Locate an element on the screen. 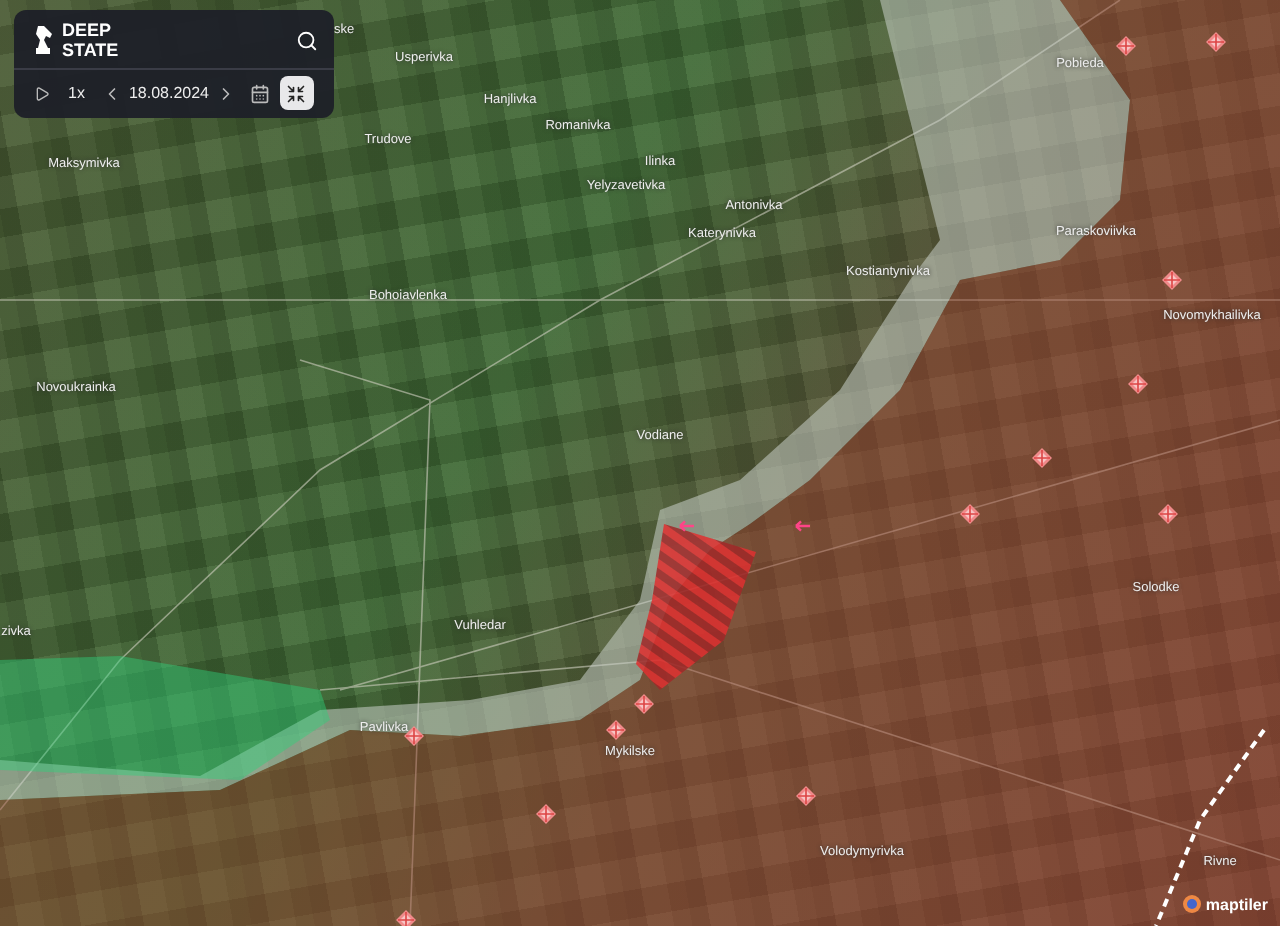 The image size is (1280, 926). play-button is located at coordinates (42, 93).